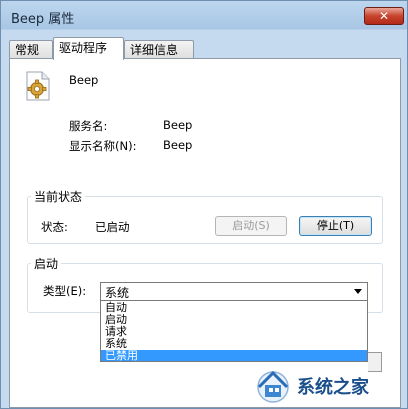 This screenshot has height=409, width=408. What do you see at coordinates (273, 386) in the screenshot?
I see `house-logo-icon` at bounding box center [273, 386].